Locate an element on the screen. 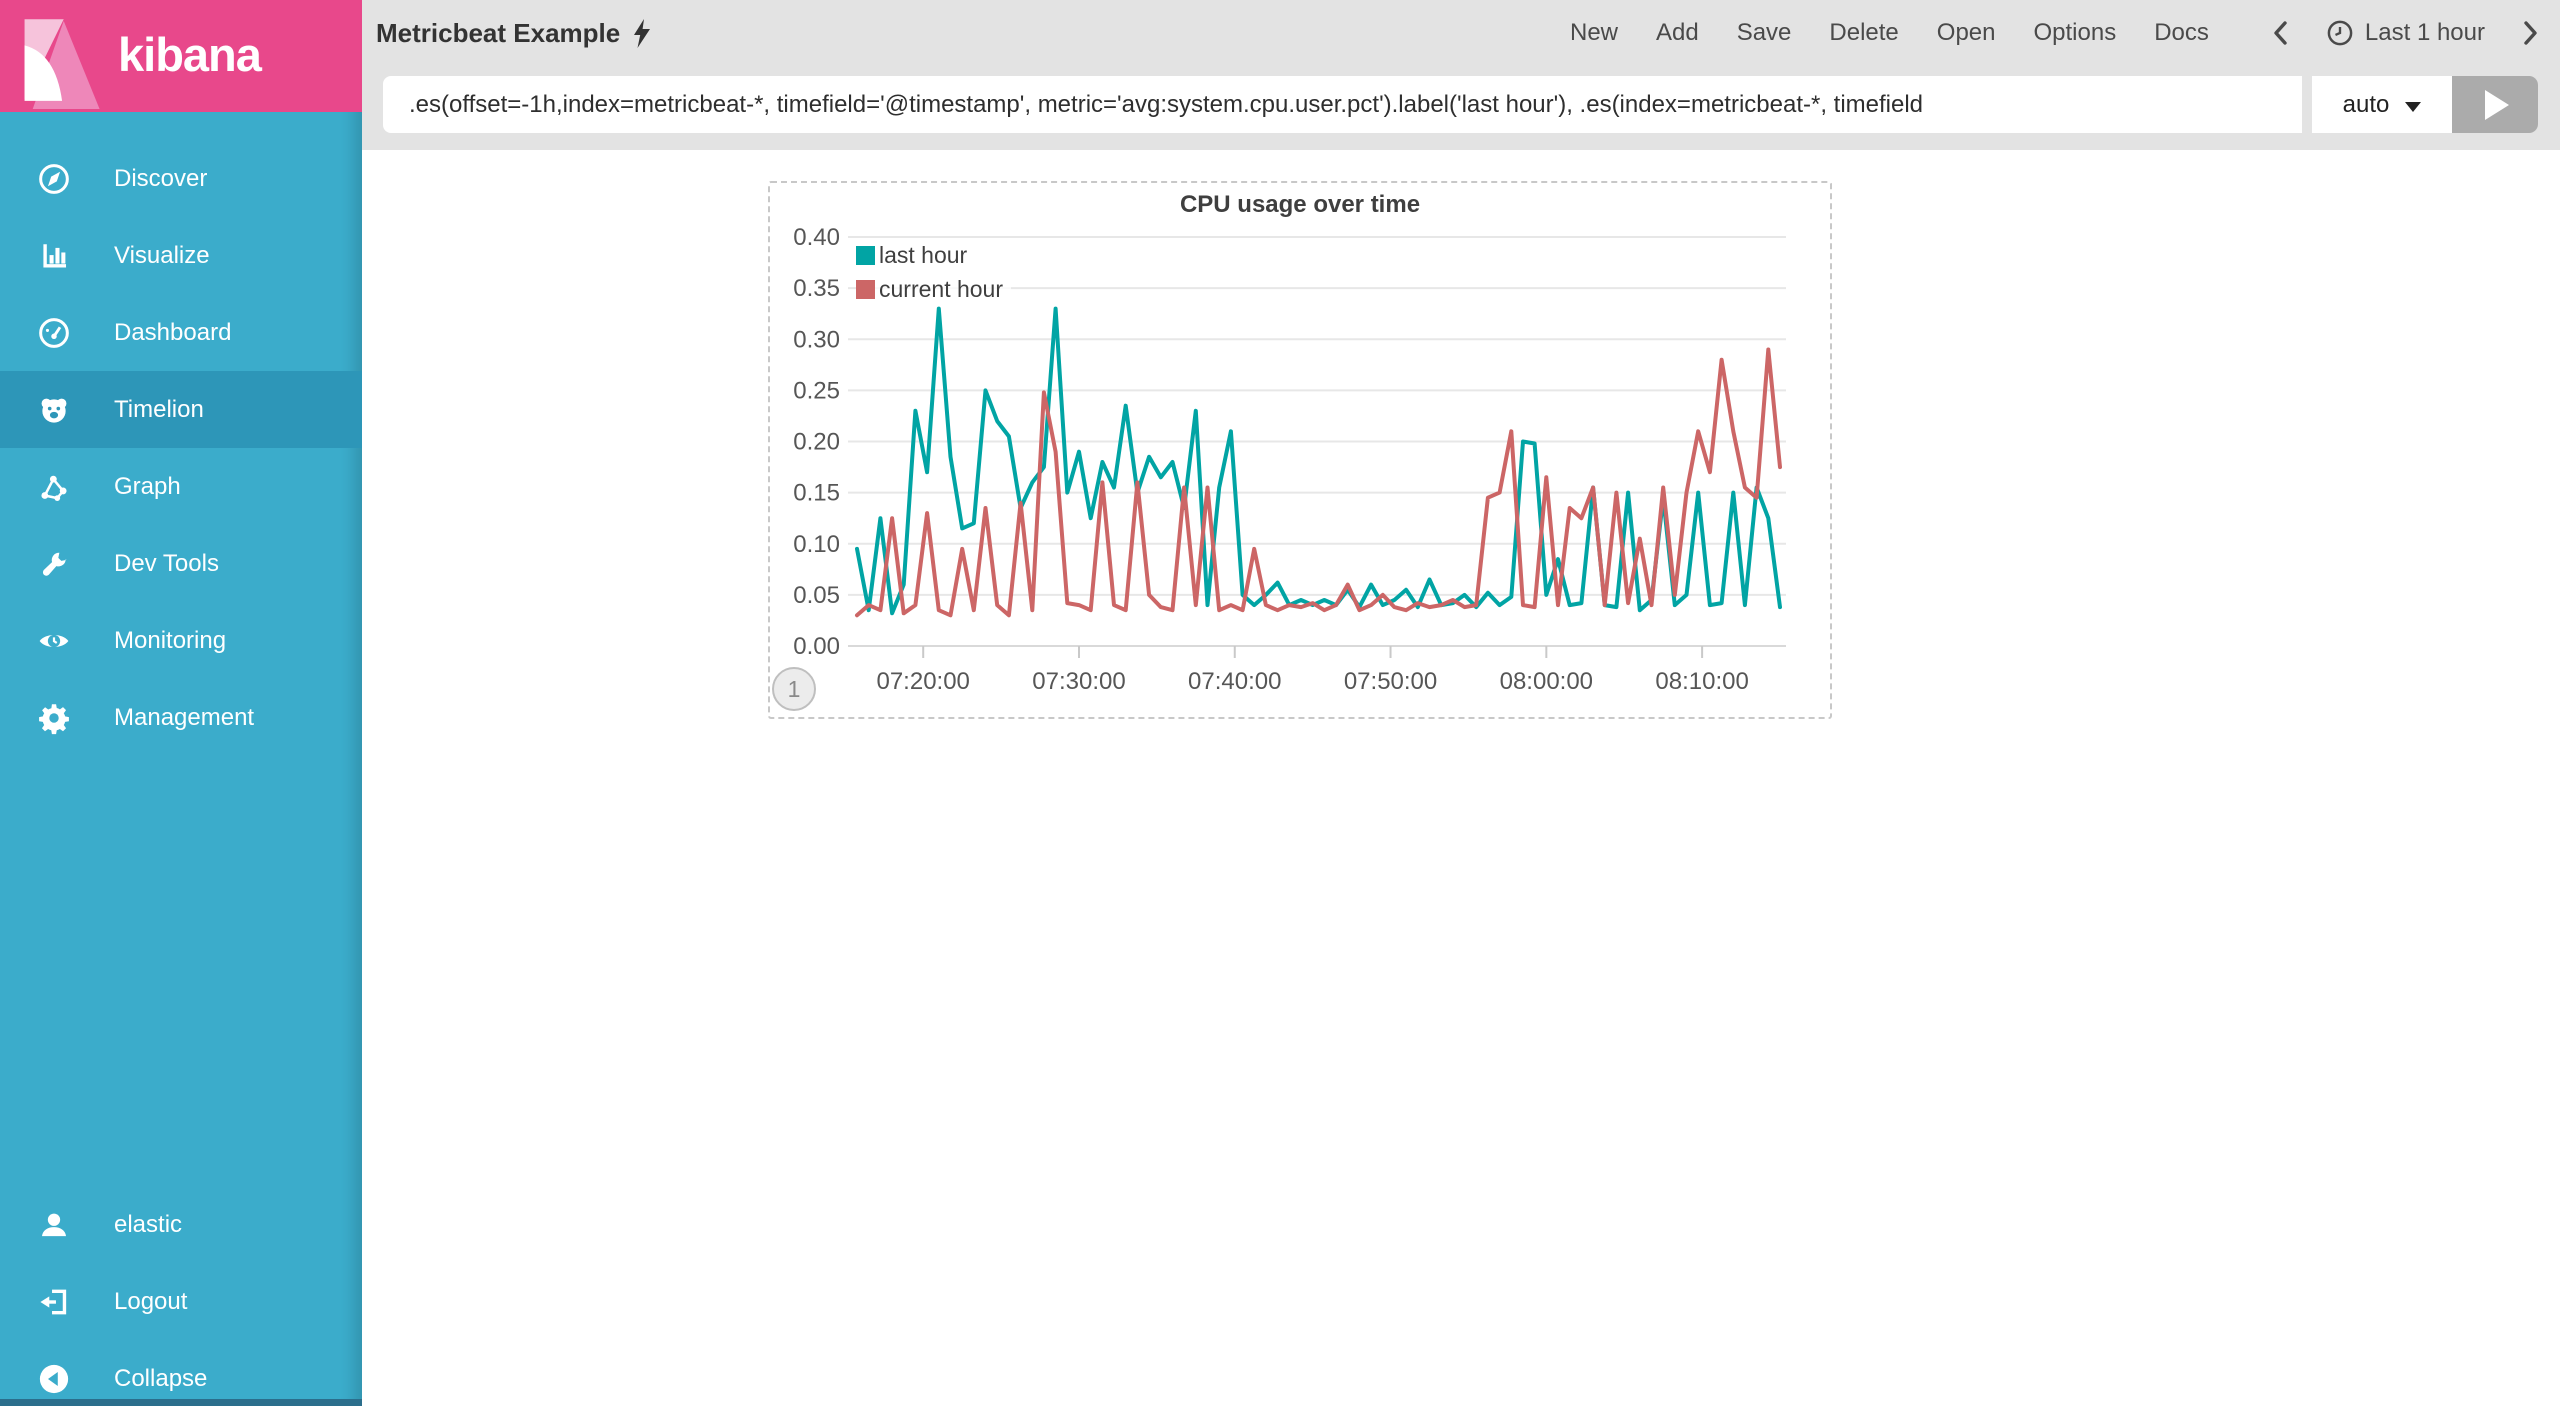 Image resolution: width=2560 pixels, height=1417 pixels. timelion-query-bar: auto is located at coordinates (1460, 104).